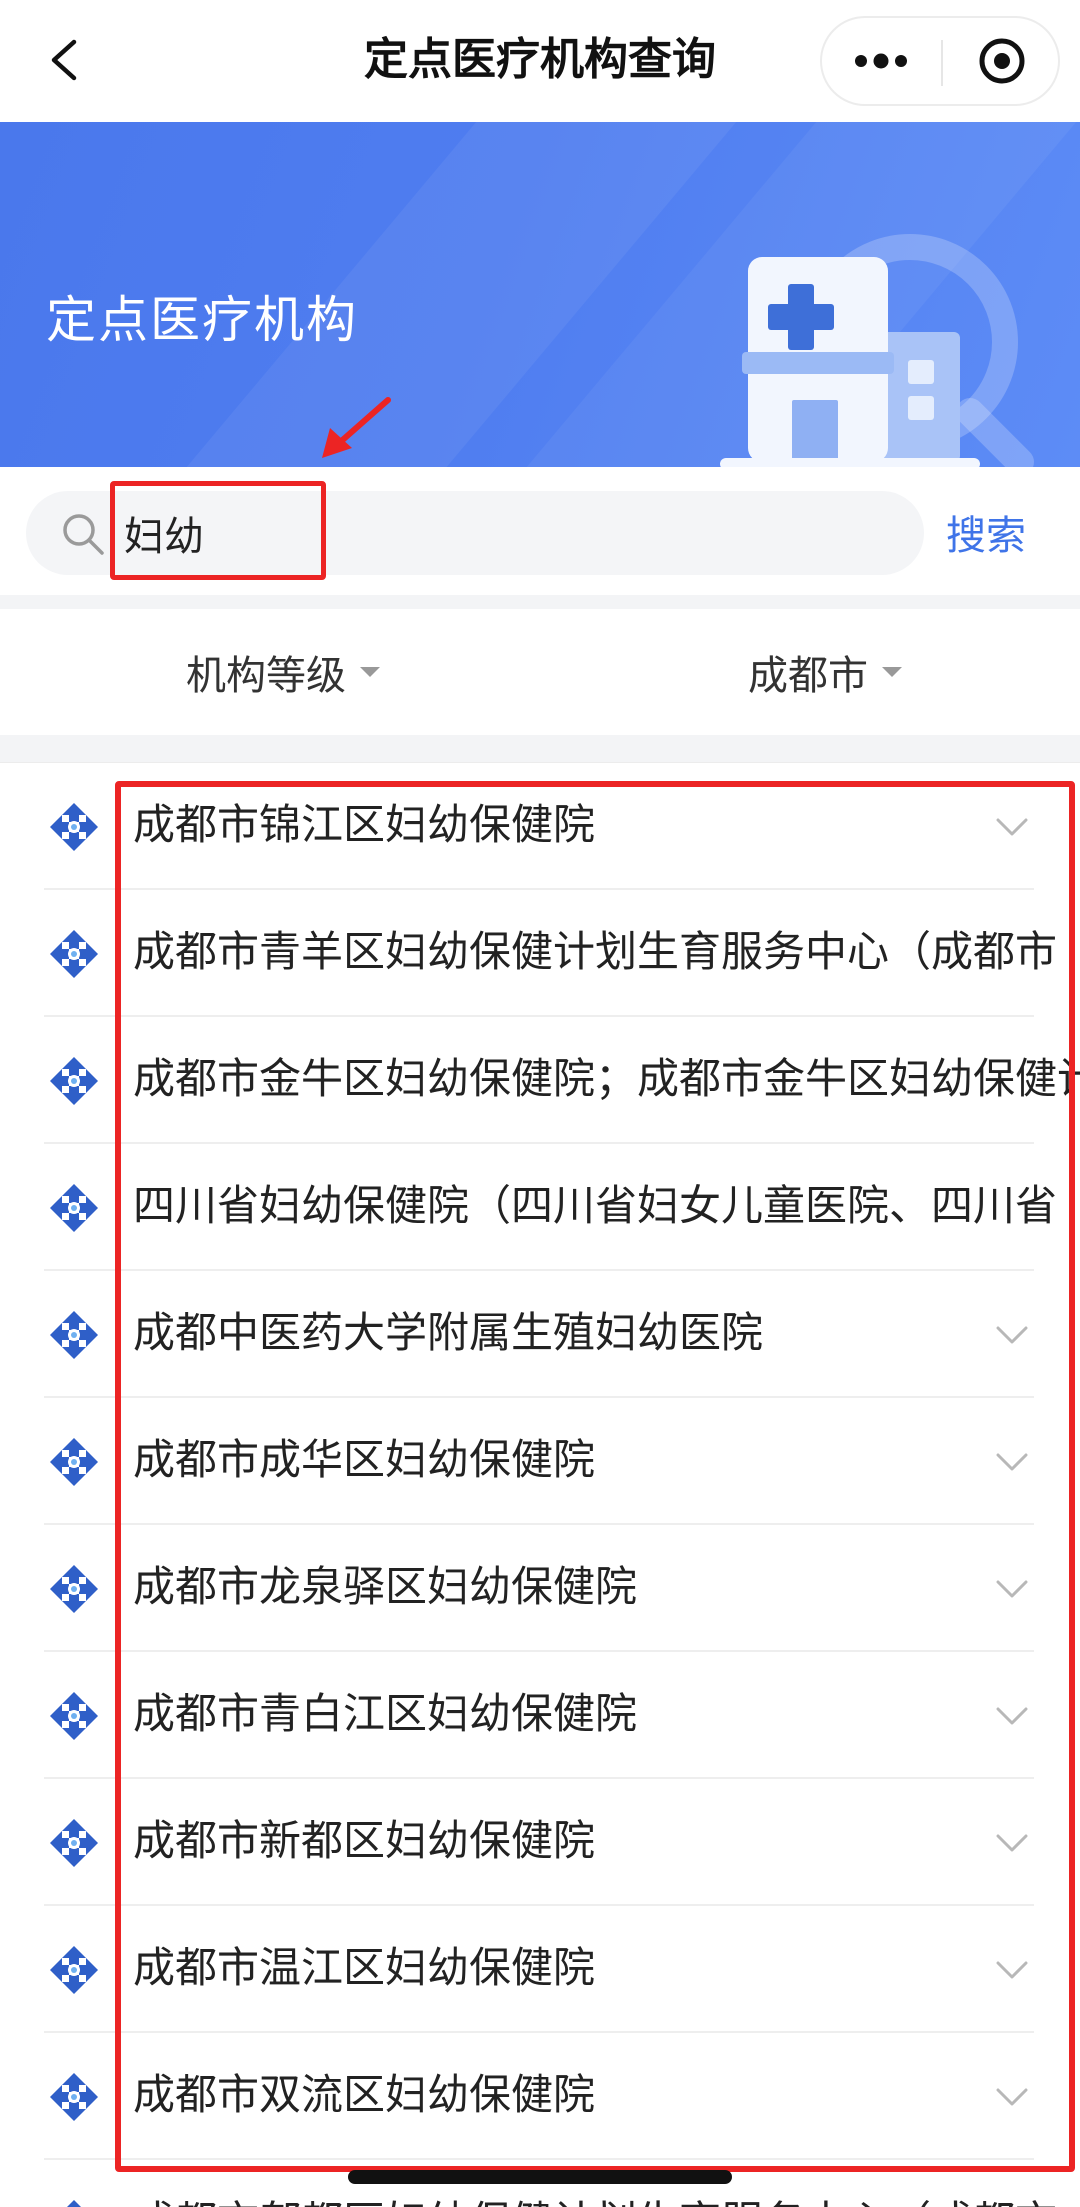 This screenshot has width=1080, height=2207. What do you see at coordinates (448, 1332) in the screenshot?
I see `institution-name: 成都中医药大学附属生殖妇幼医院` at bounding box center [448, 1332].